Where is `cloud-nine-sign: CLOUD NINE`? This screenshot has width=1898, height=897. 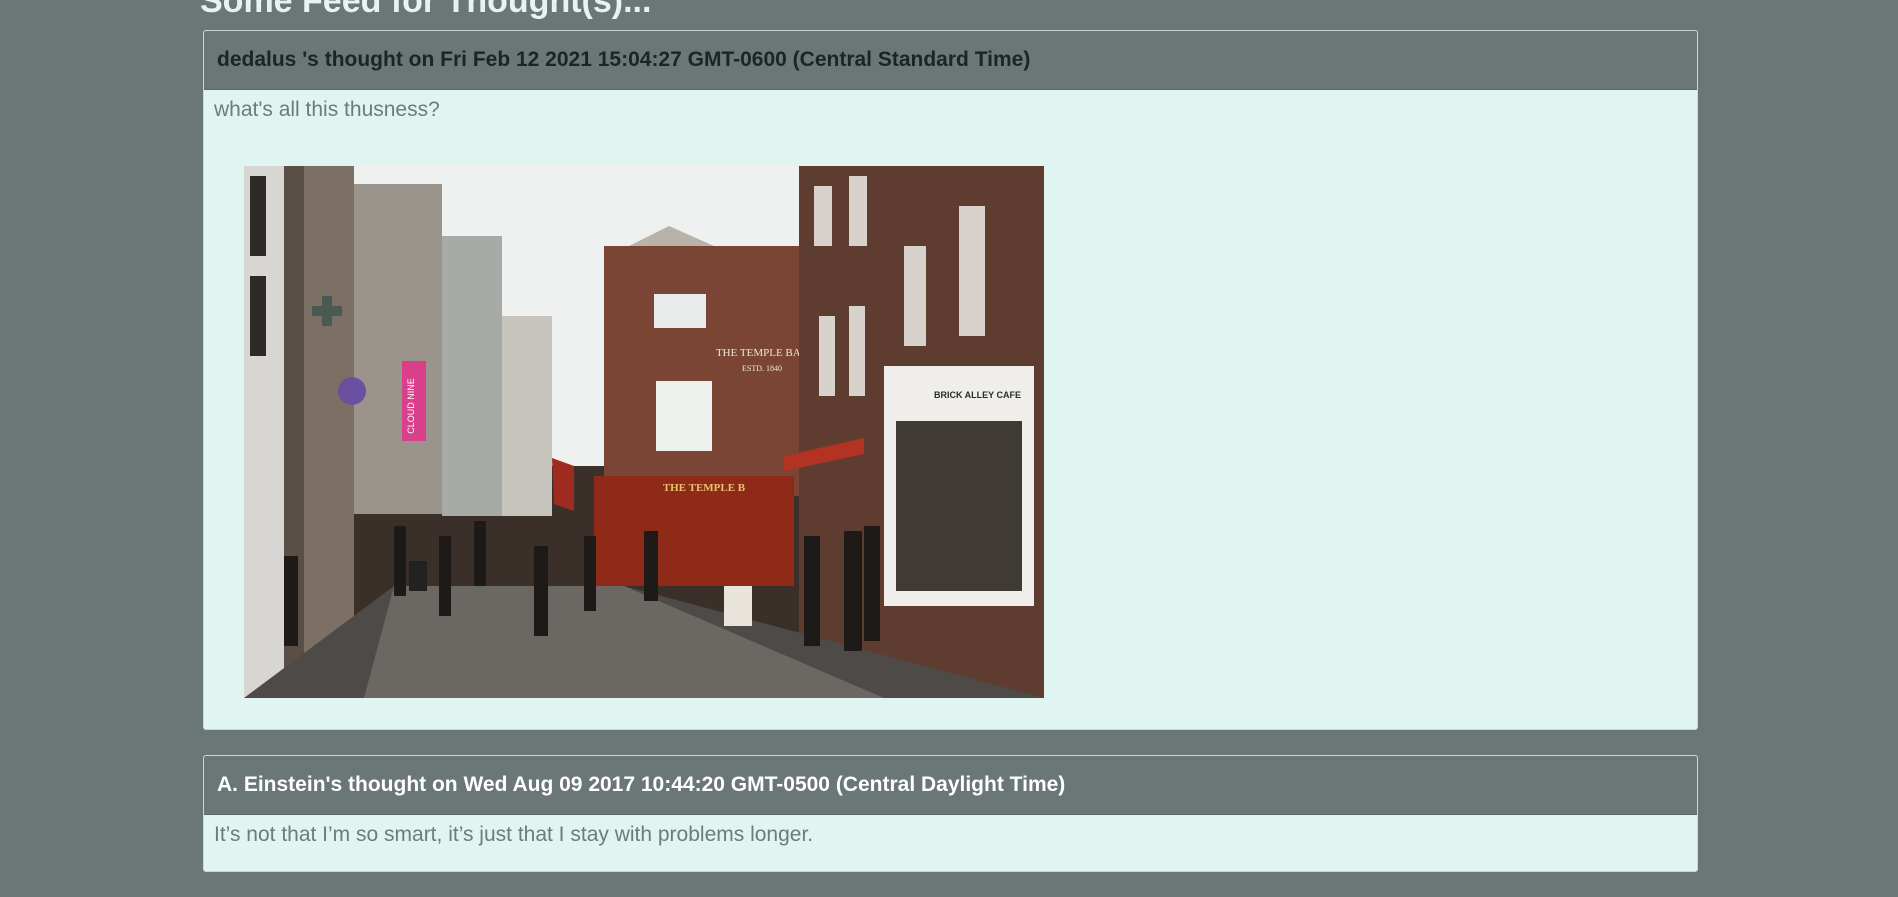
cloud-nine-sign: CLOUD NINE is located at coordinates (411, 406).